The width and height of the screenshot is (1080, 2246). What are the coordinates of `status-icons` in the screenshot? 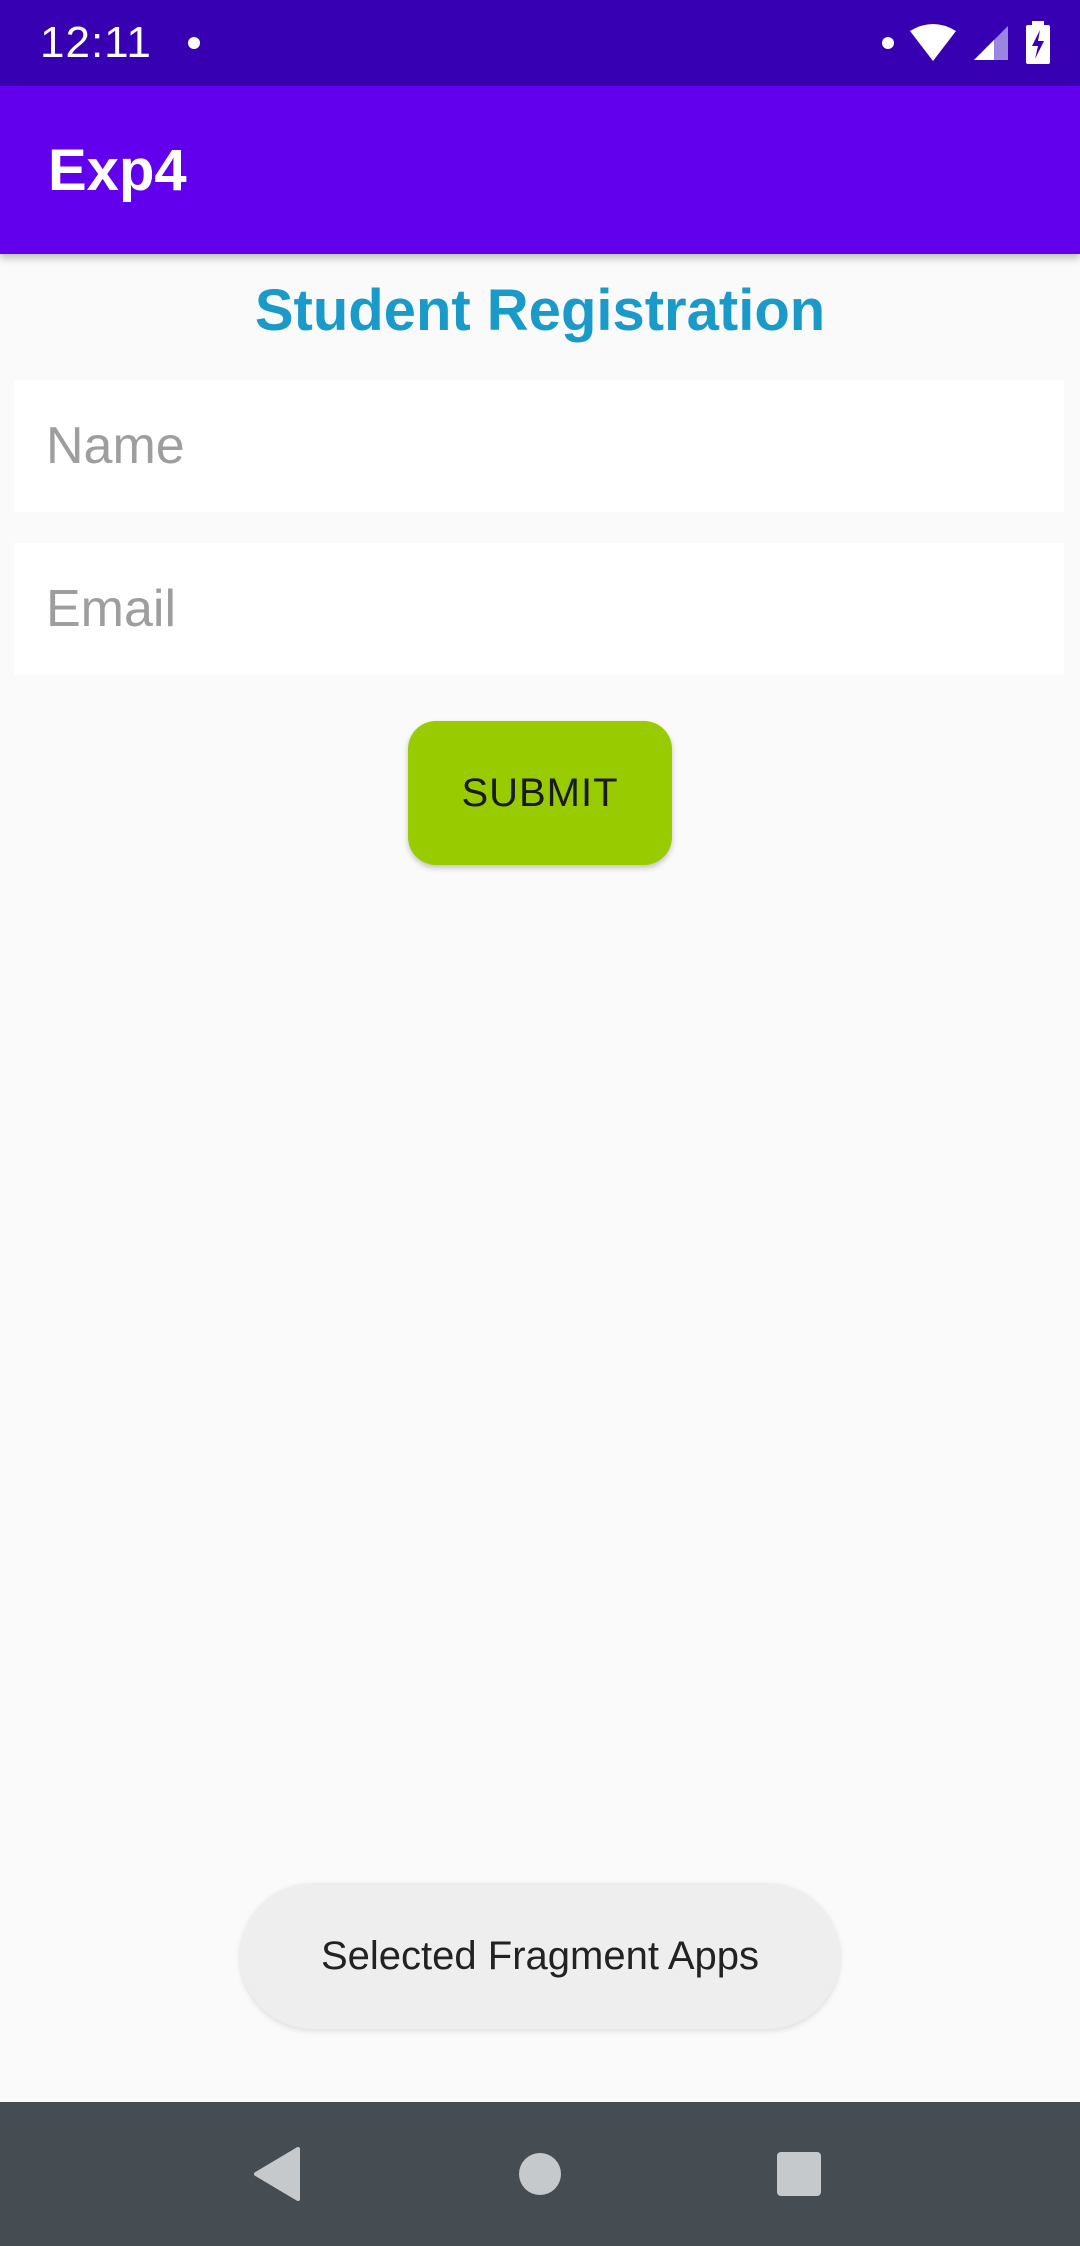 It's located at (967, 43).